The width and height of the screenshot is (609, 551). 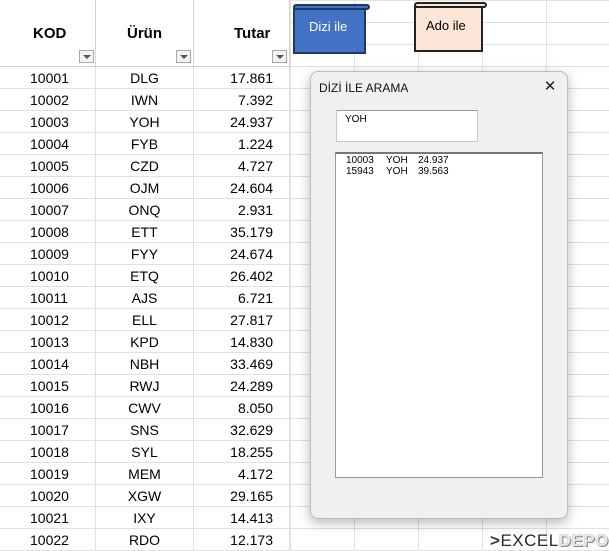 What do you see at coordinates (48, 254) in the screenshot?
I see `cell-kod: 10009` at bounding box center [48, 254].